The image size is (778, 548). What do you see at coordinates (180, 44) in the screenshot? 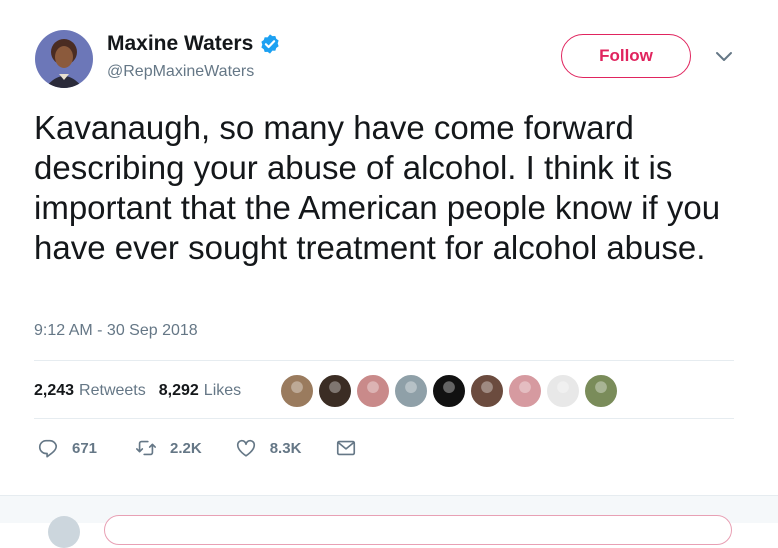
I see `author-name: Maxine Waters` at bounding box center [180, 44].